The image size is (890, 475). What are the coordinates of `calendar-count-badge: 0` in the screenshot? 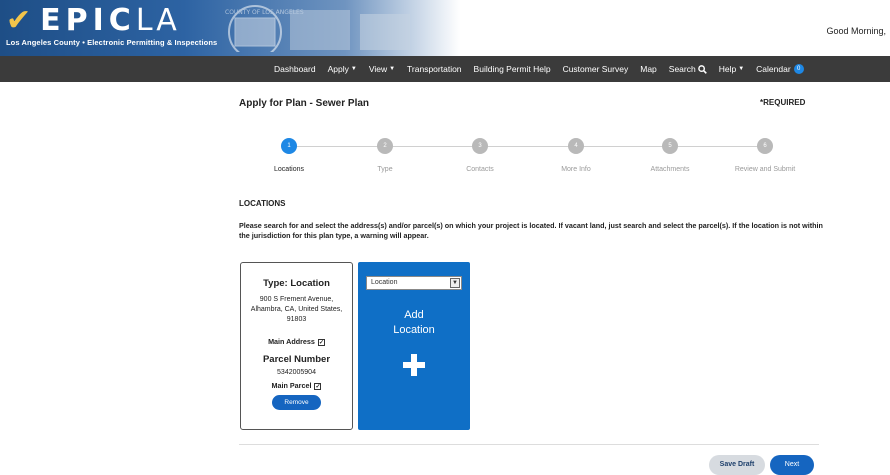 It's located at (798, 69).